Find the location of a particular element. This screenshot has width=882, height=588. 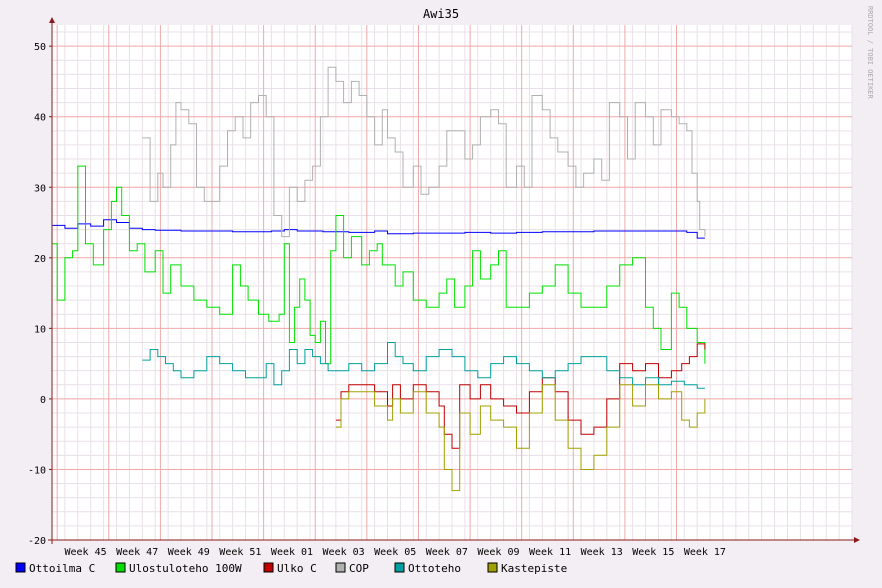

legend-label-2: Ulko C is located at coordinates (297, 568).